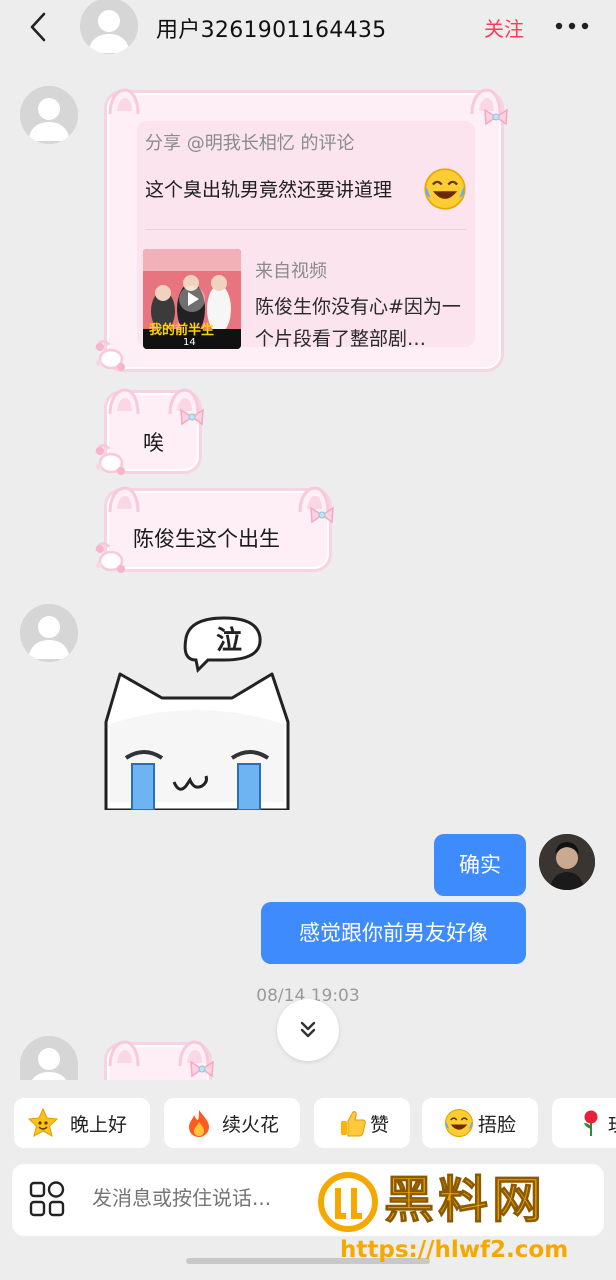 The height and width of the screenshot is (1280, 616). I want to click on sticker-bubble-text: 泣, so click(229, 641).